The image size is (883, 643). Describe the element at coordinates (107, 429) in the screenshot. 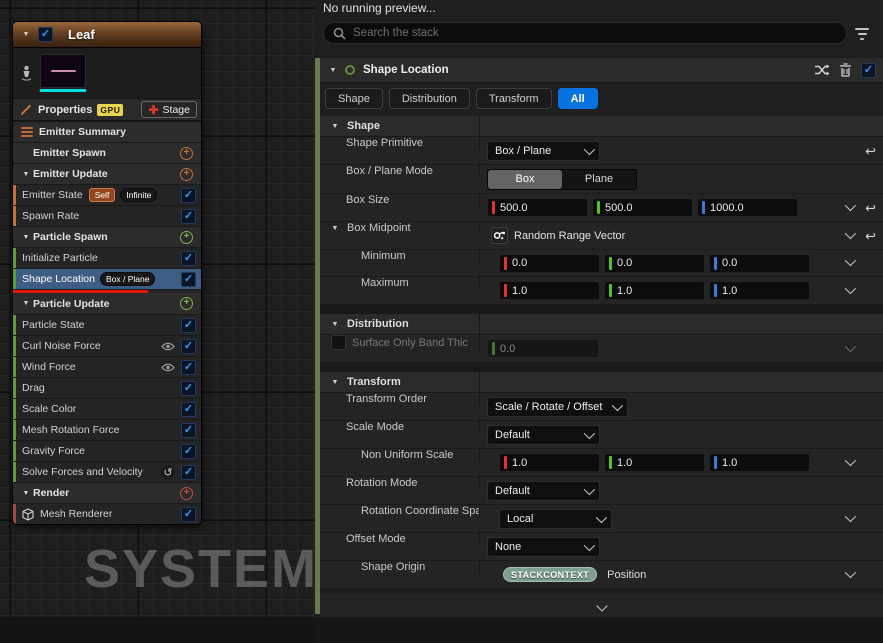

I see `stack-module-mesh-rotation-force: Mesh Rotation Force` at that location.